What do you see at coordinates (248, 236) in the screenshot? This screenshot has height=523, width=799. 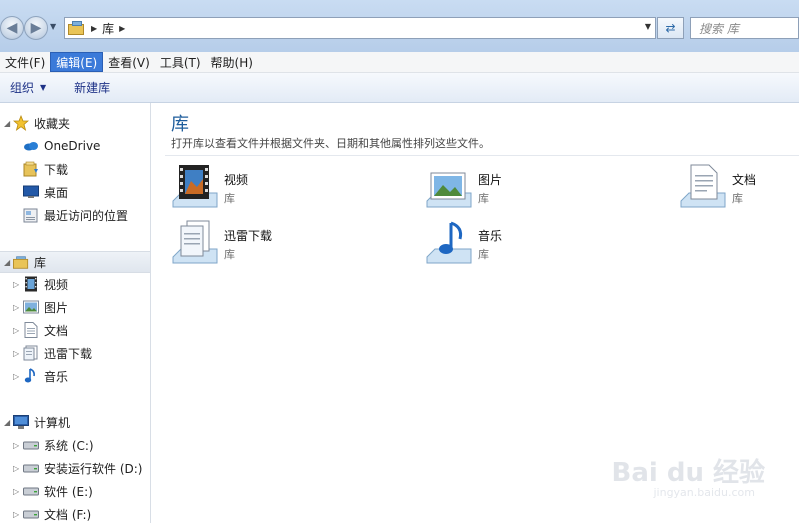 I see `library-name: 迅雷下载` at bounding box center [248, 236].